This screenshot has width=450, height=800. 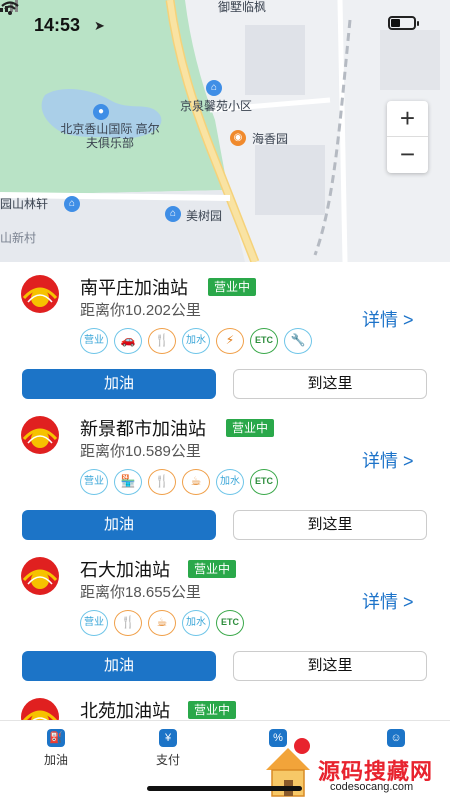 What do you see at coordinates (407, 155) in the screenshot?
I see `zoom-out-button: −` at bounding box center [407, 155].